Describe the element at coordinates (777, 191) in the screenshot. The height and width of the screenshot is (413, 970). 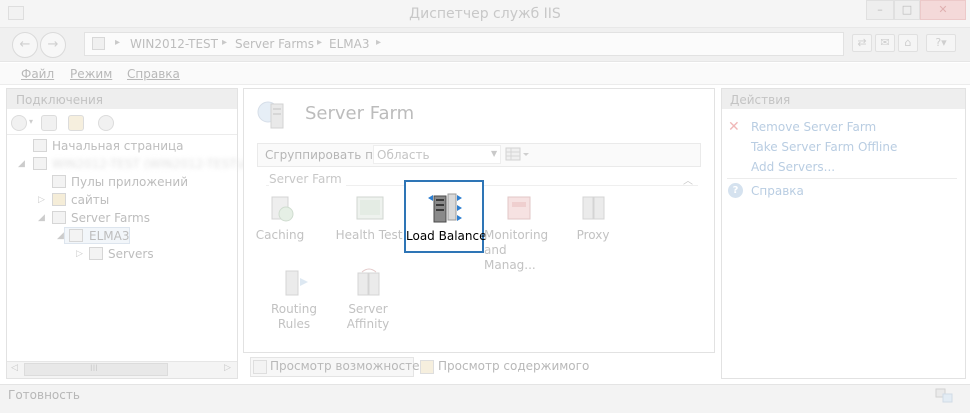
I see `action-help: Справка` at that location.